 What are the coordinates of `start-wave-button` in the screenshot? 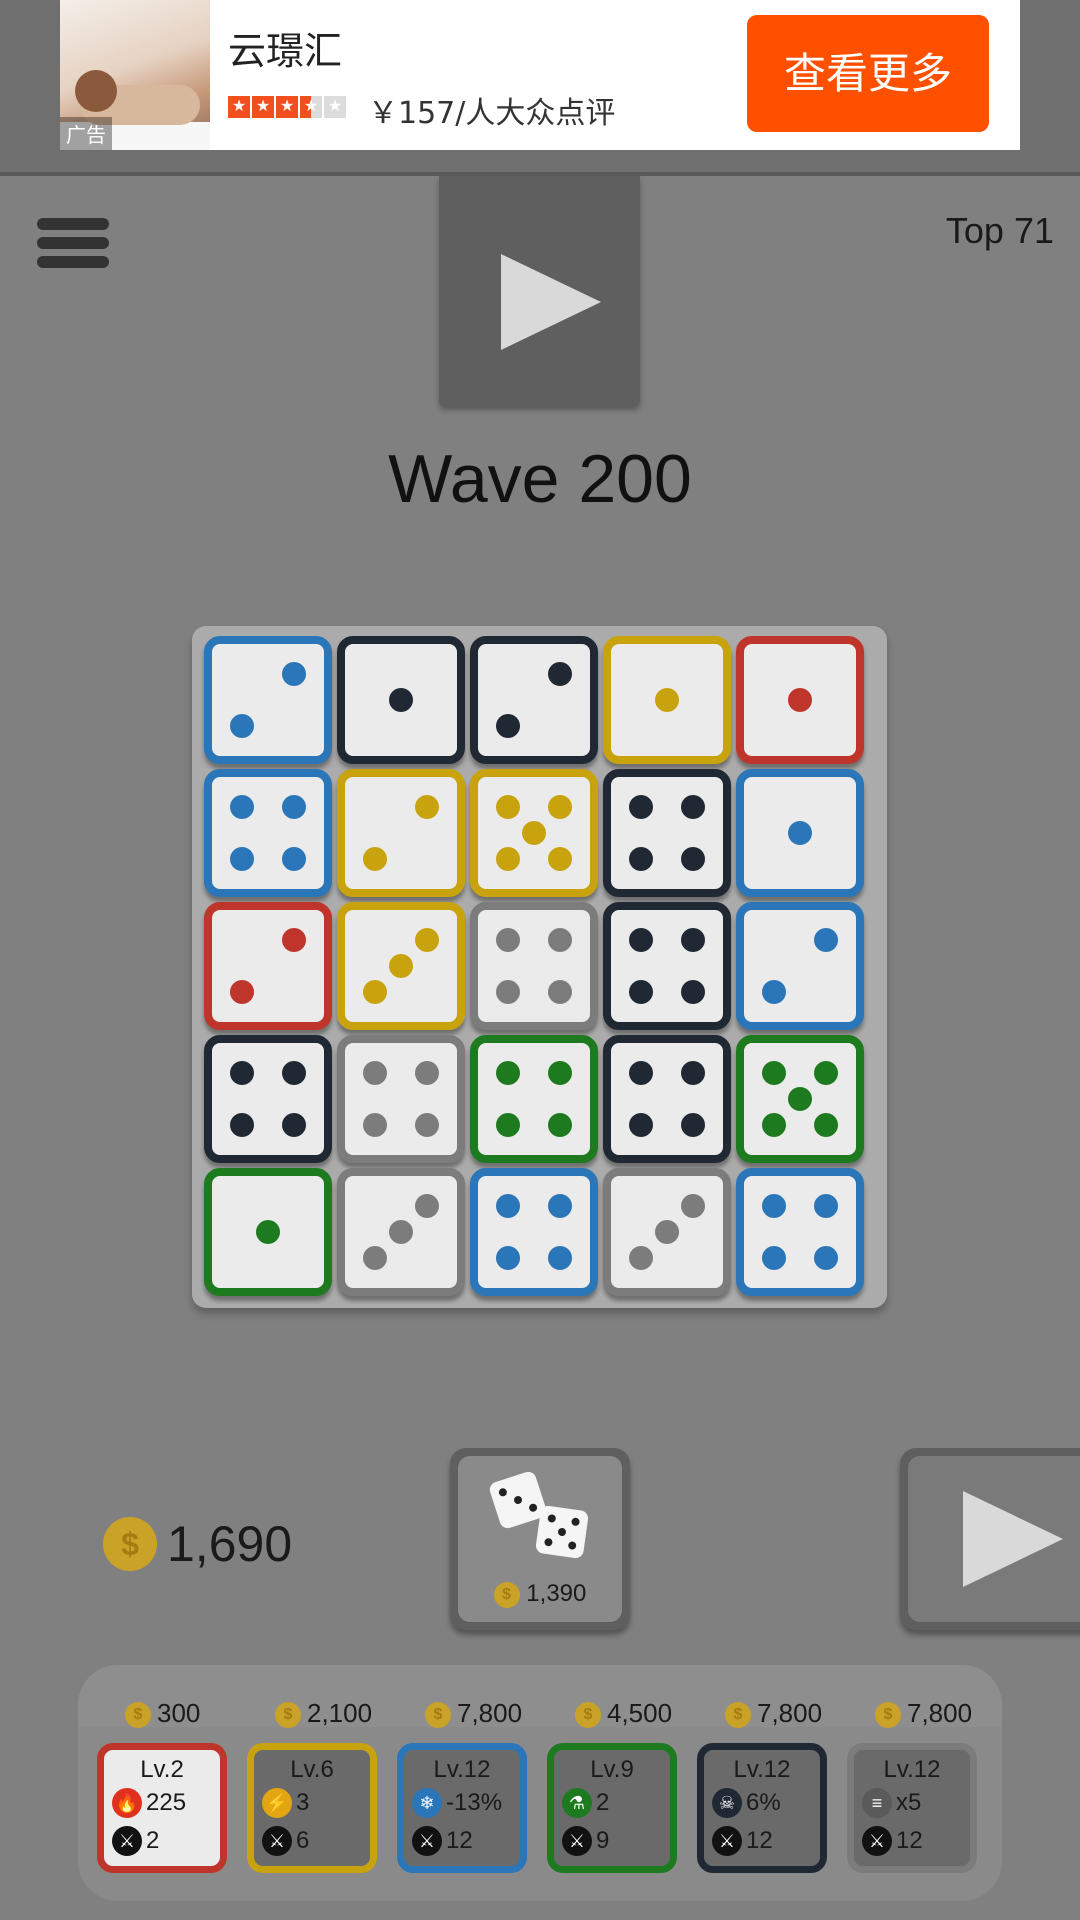 It's located at (539, 291).